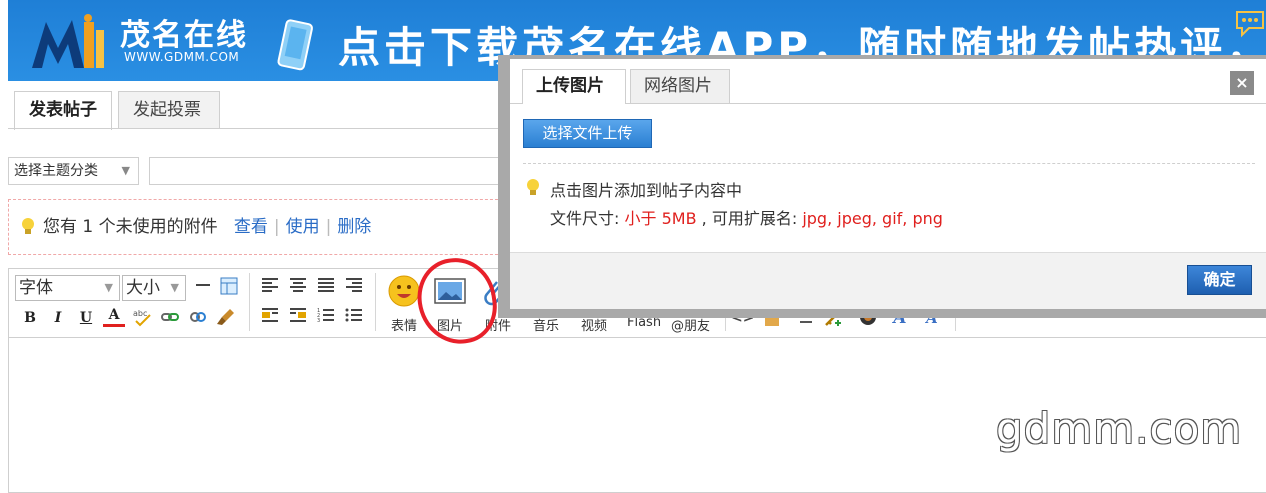  What do you see at coordinates (329, 171) in the screenshot?
I see `title-input` at bounding box center [329, 171].